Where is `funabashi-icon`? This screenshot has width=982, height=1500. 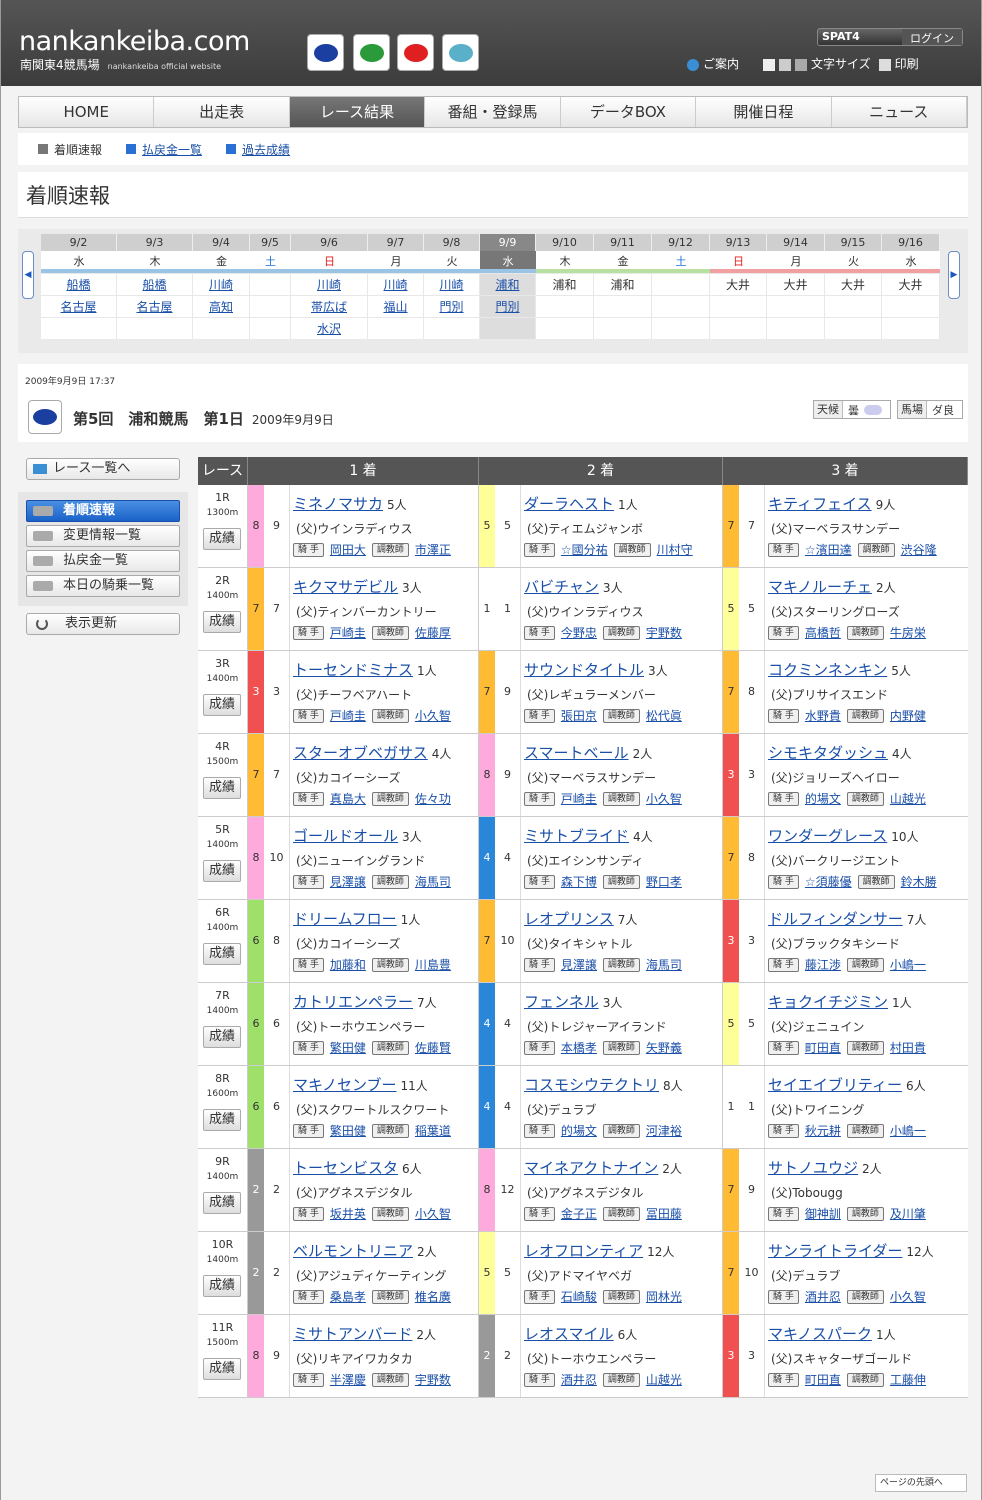 funabashi-icon is located at coordinates (371, 52).